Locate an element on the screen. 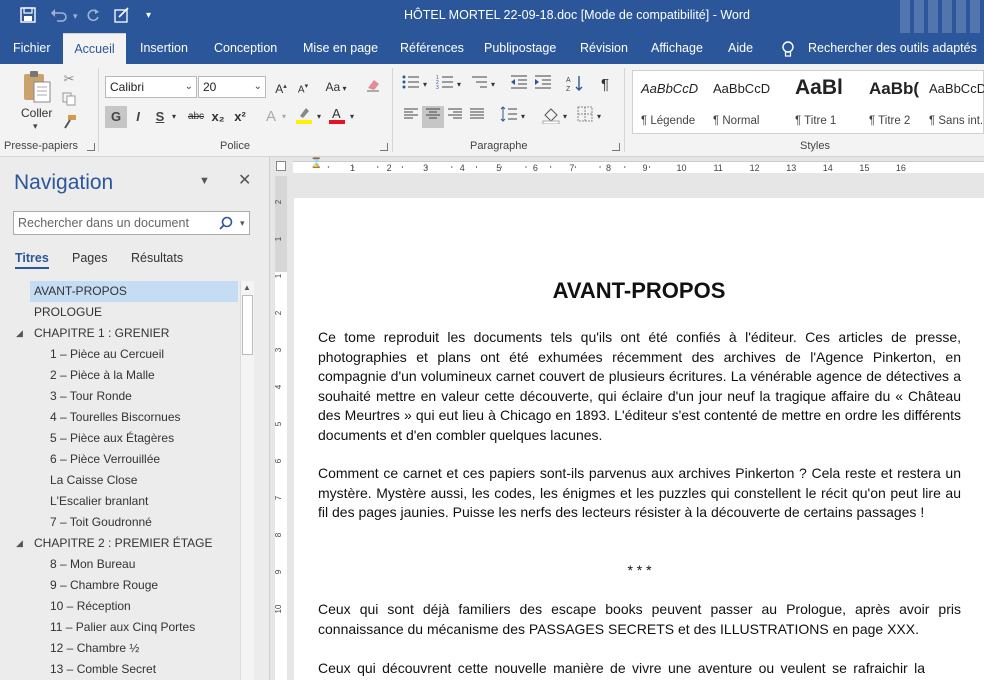 Image resolution: width=984 pixels, height=680 pixels. underline-dropdown-icon: ▾ is located at coordinates (174, 117).